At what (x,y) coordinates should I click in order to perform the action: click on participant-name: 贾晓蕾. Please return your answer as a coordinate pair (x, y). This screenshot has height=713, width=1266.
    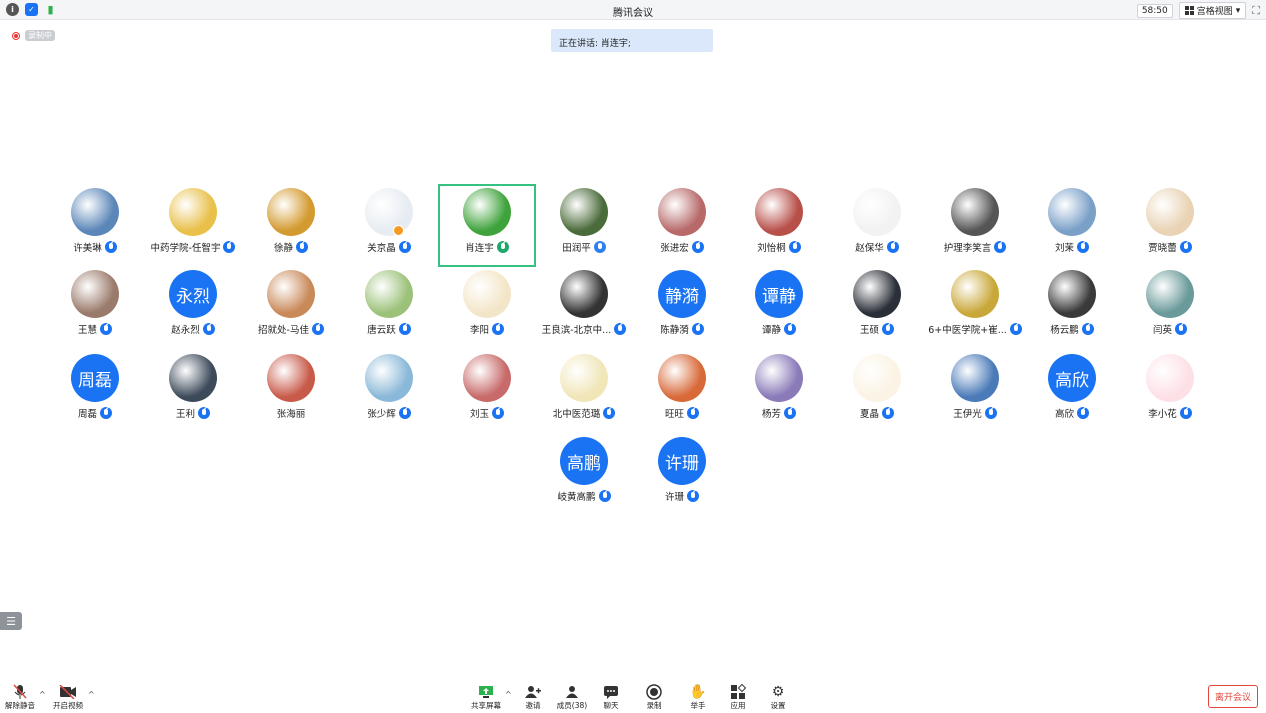
    Looking at the image, I should click on (1162, 248).